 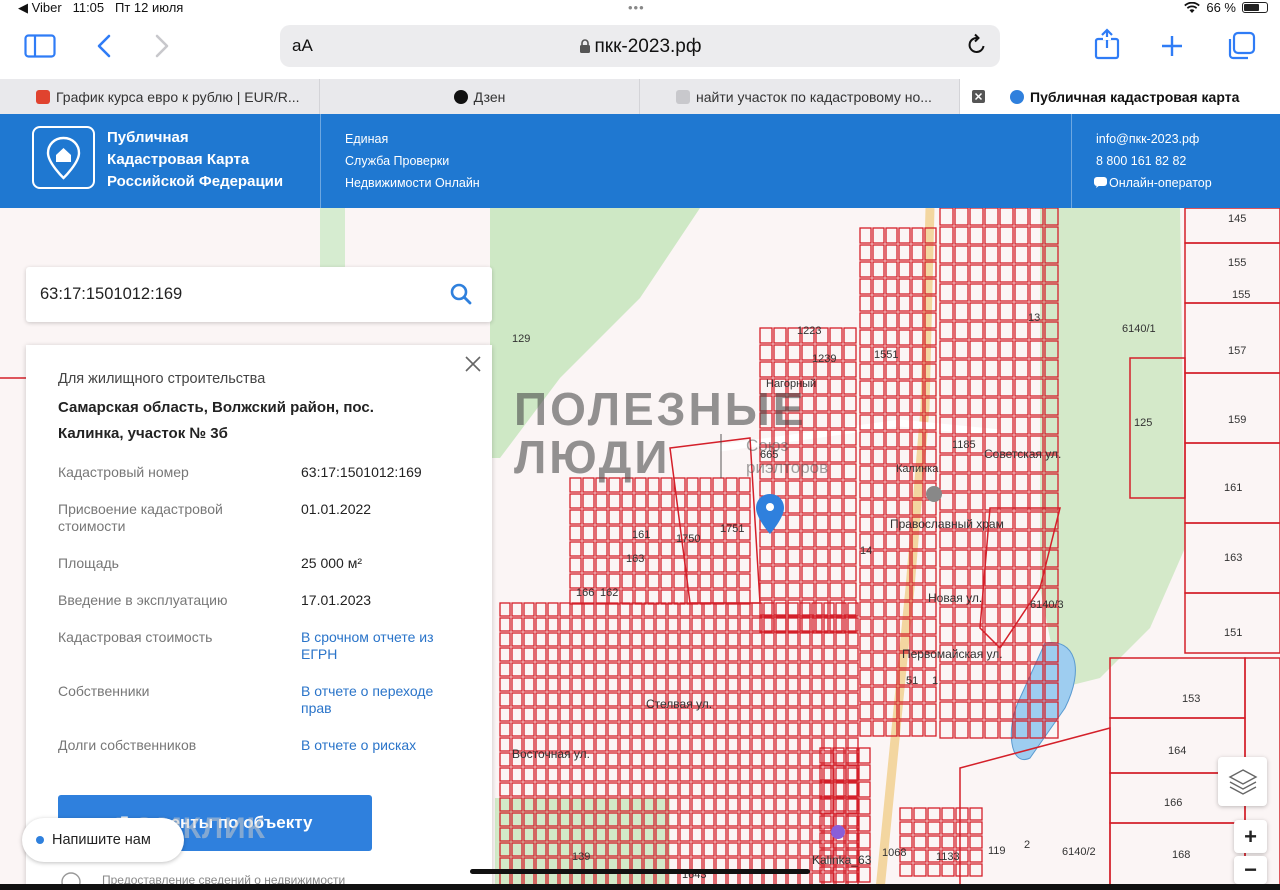 What do you see at coordinates (473, 364) in the screenshot?
I see `close-icon` at bounding box center [473, 364].